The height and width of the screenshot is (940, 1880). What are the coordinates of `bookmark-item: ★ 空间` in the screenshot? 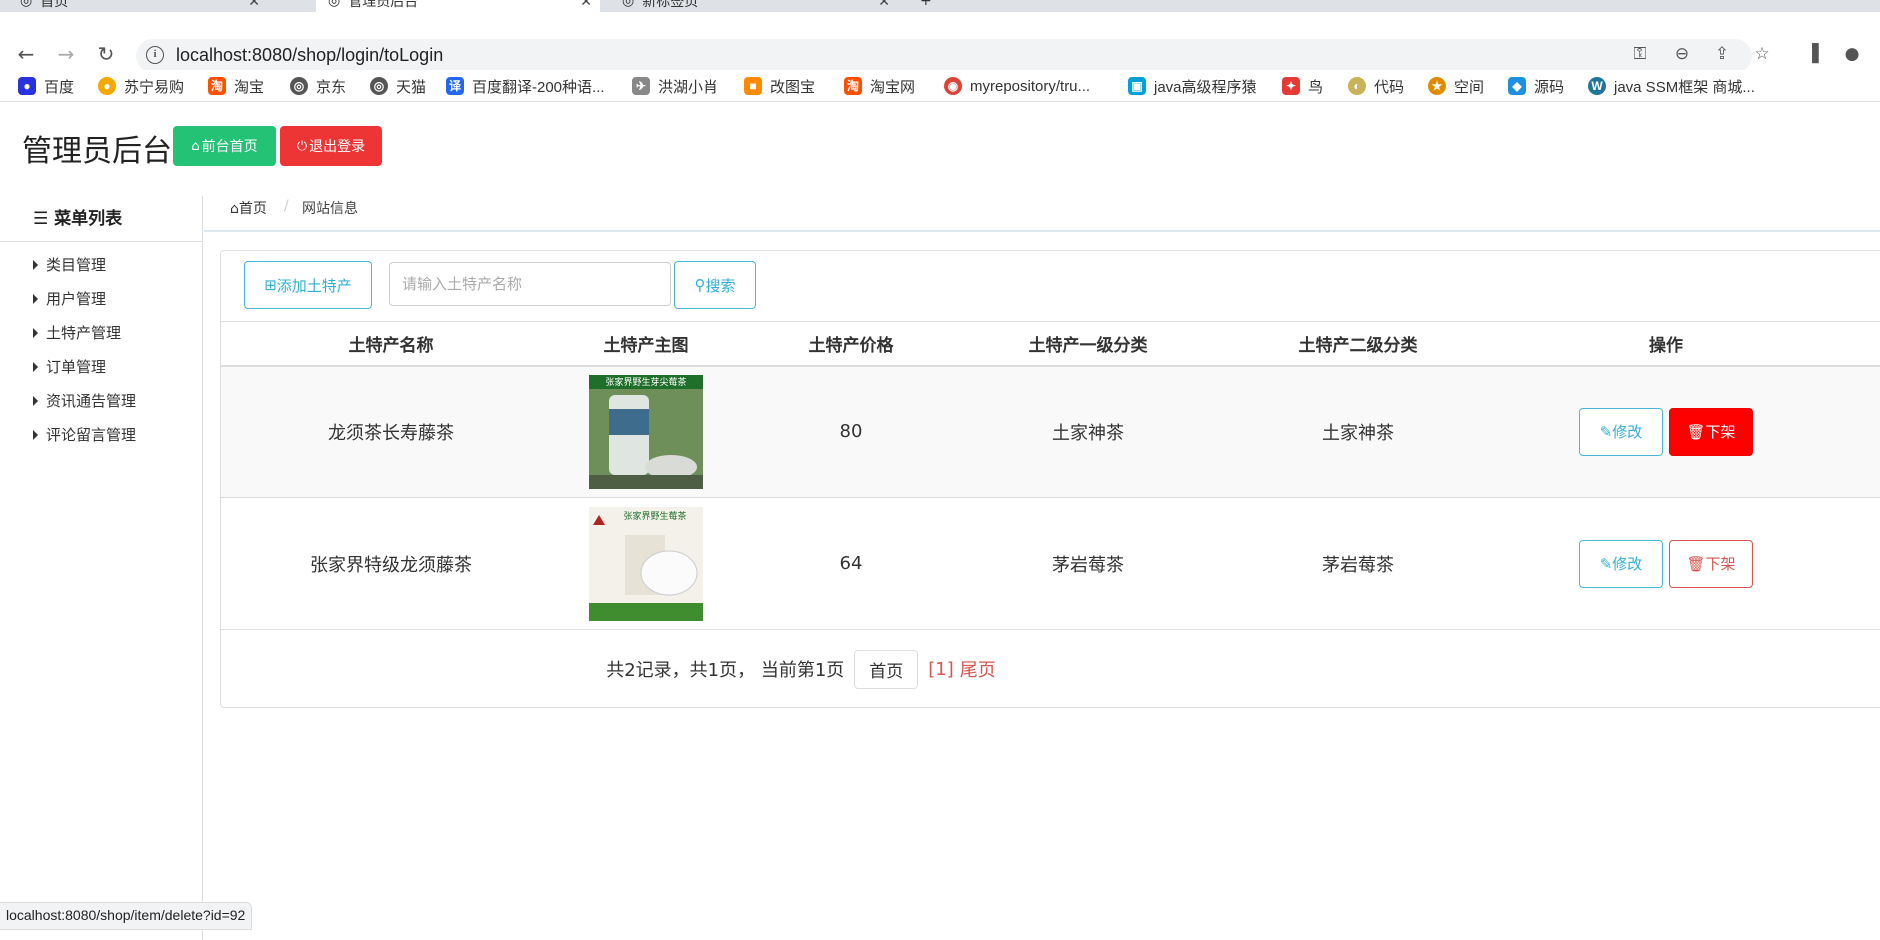 It's located at (1456, 86).